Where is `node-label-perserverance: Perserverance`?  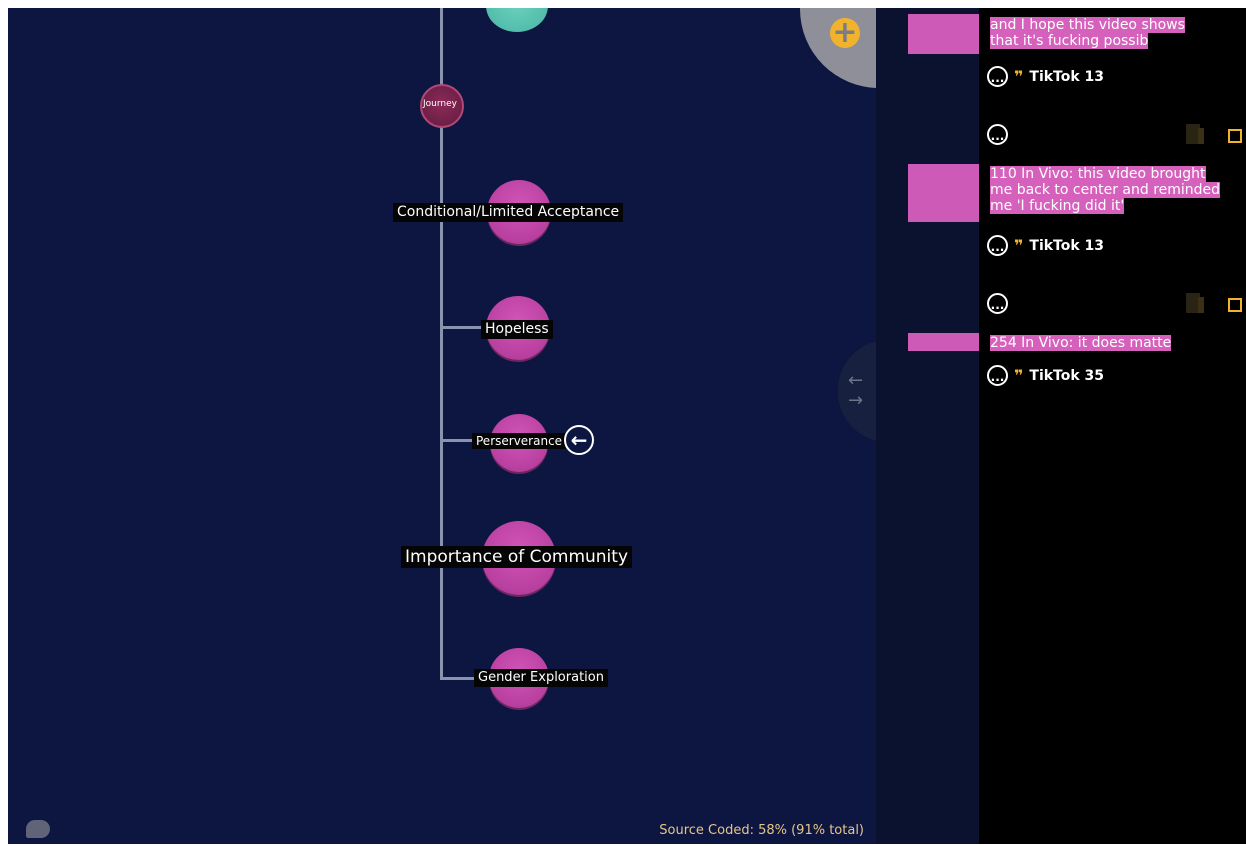
node-label-perserverance: Perserverance is located at coordinates (519, 441).